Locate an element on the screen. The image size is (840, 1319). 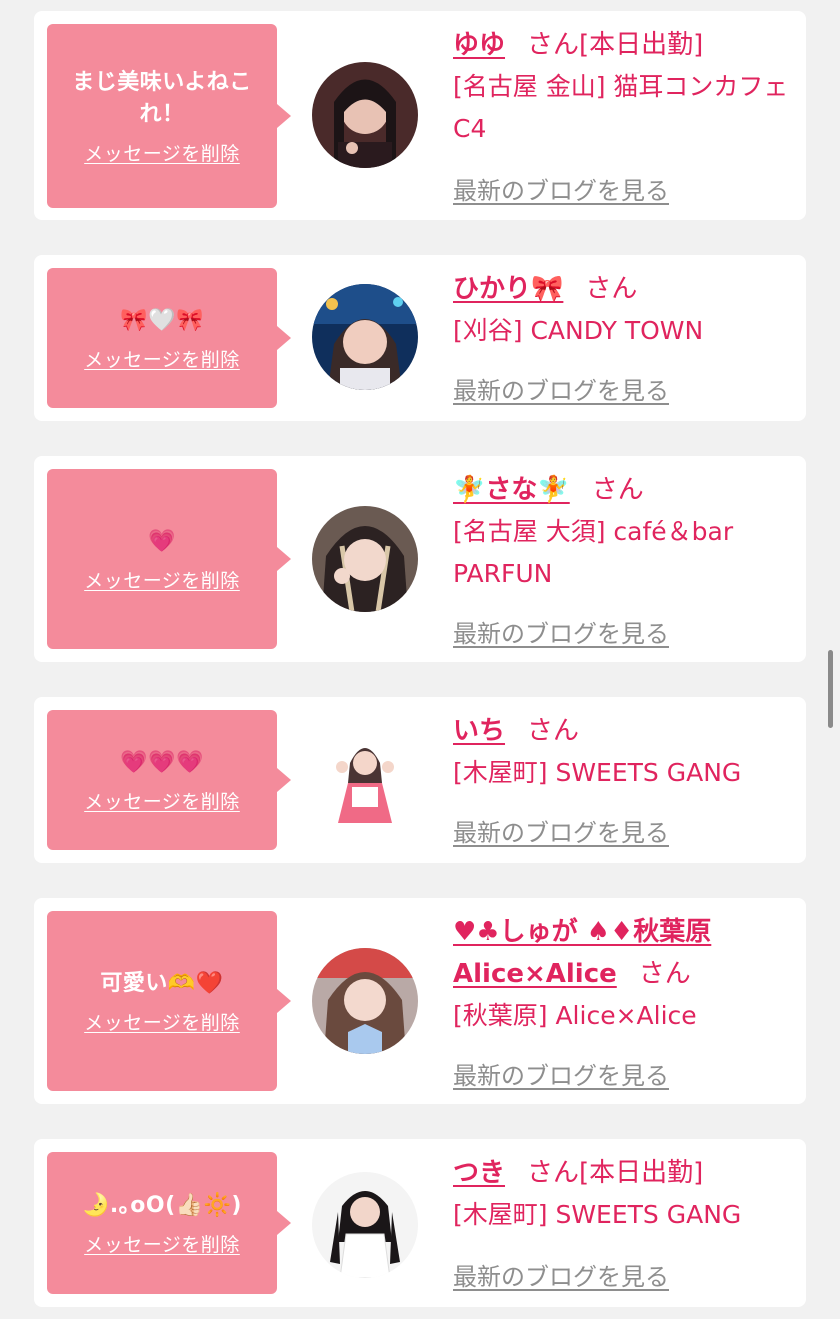
message-bubble: 💗 メッセージを削除 is located at coordinates (169, 559).